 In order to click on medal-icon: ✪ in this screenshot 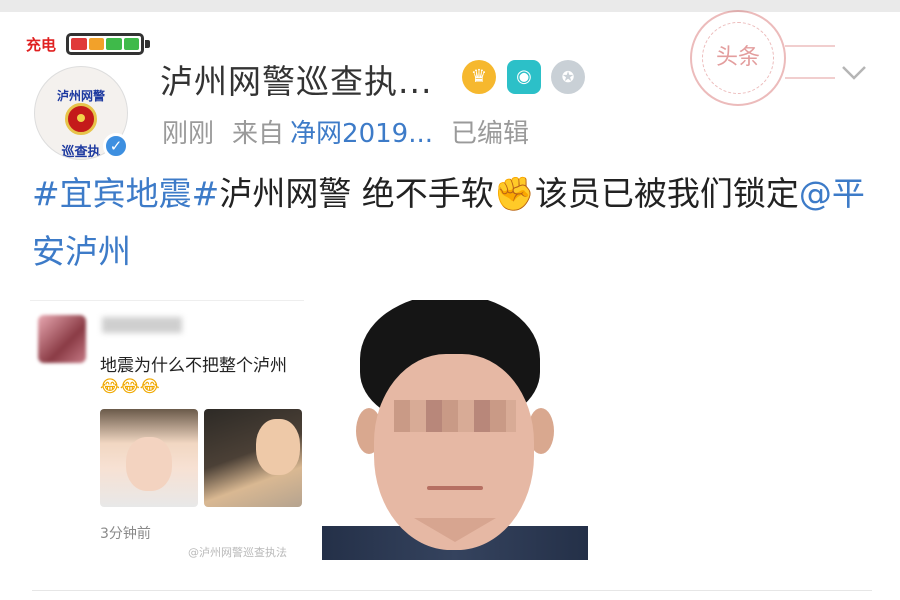, I will do `click(568, 77)`.